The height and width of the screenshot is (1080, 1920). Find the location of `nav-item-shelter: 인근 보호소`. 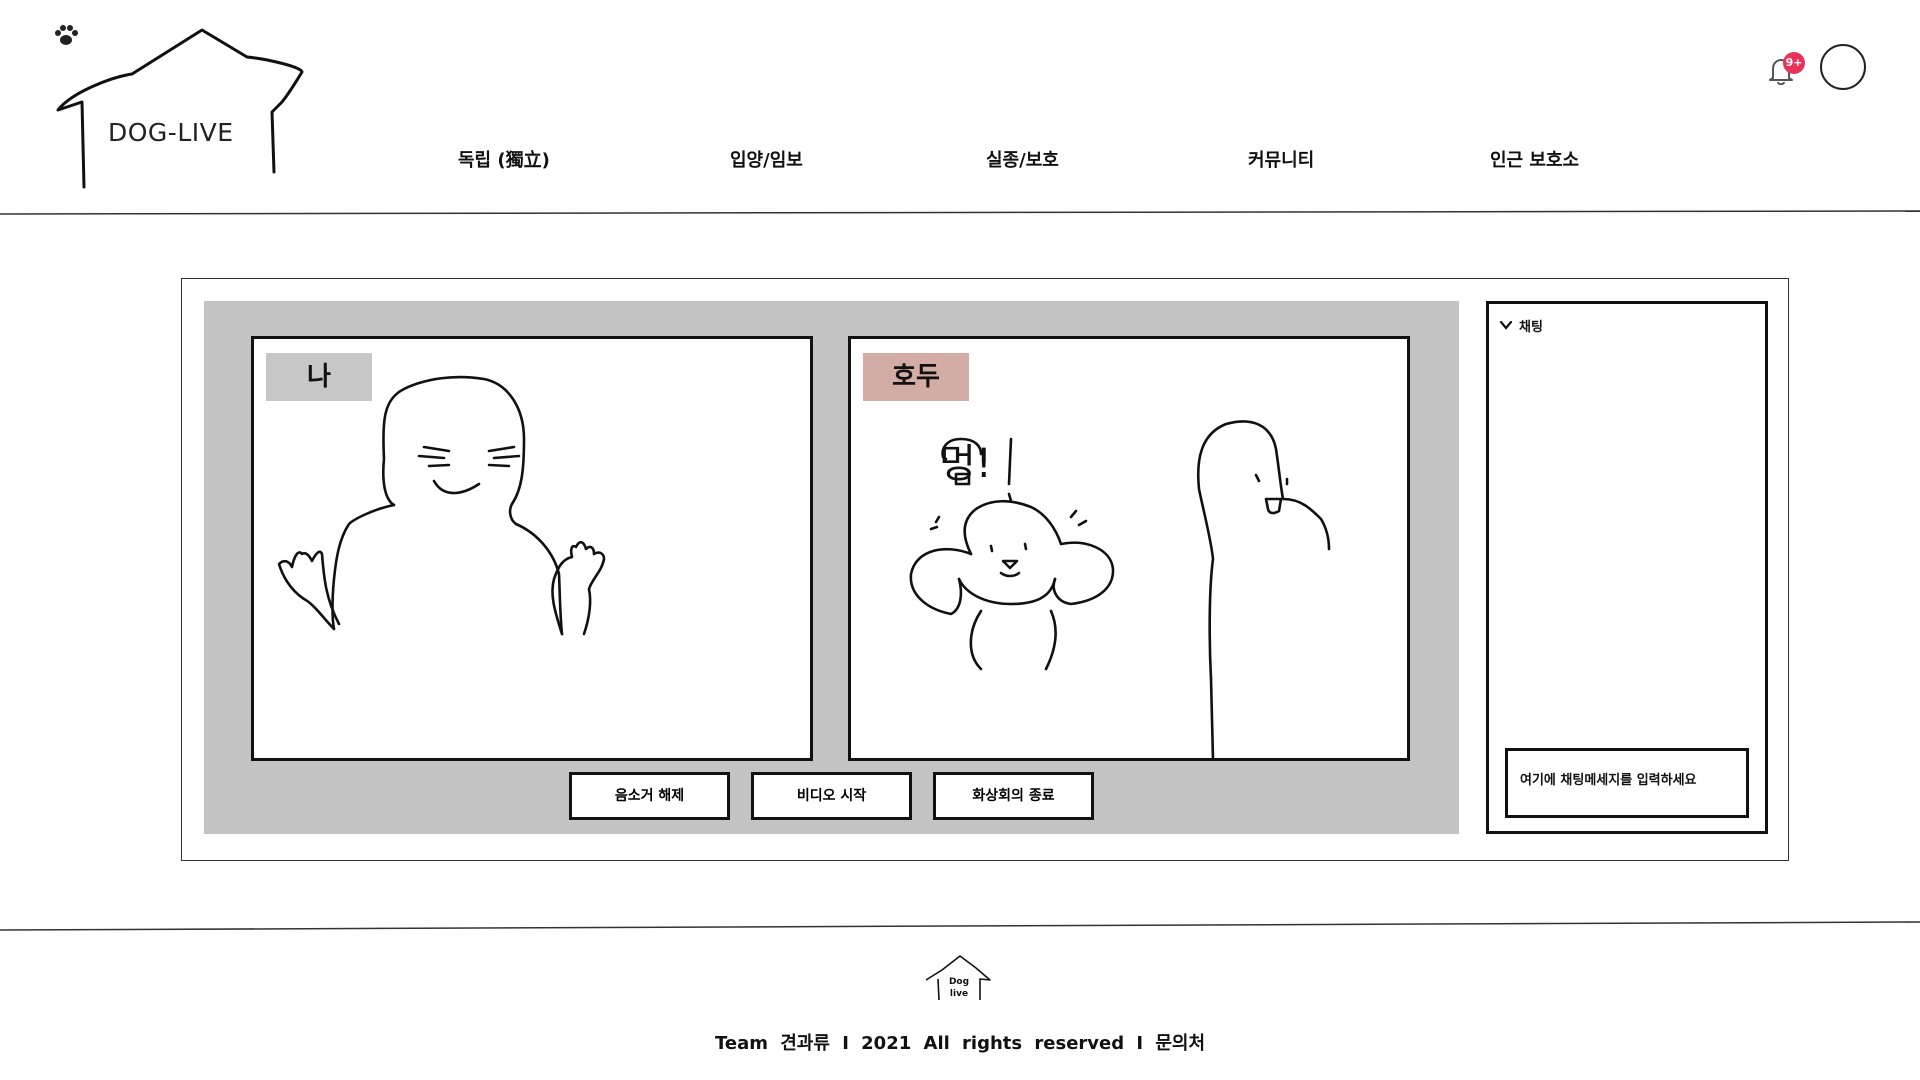

nav-item-shelter: 인근 보호소 is located at coordinates (1534, 159).